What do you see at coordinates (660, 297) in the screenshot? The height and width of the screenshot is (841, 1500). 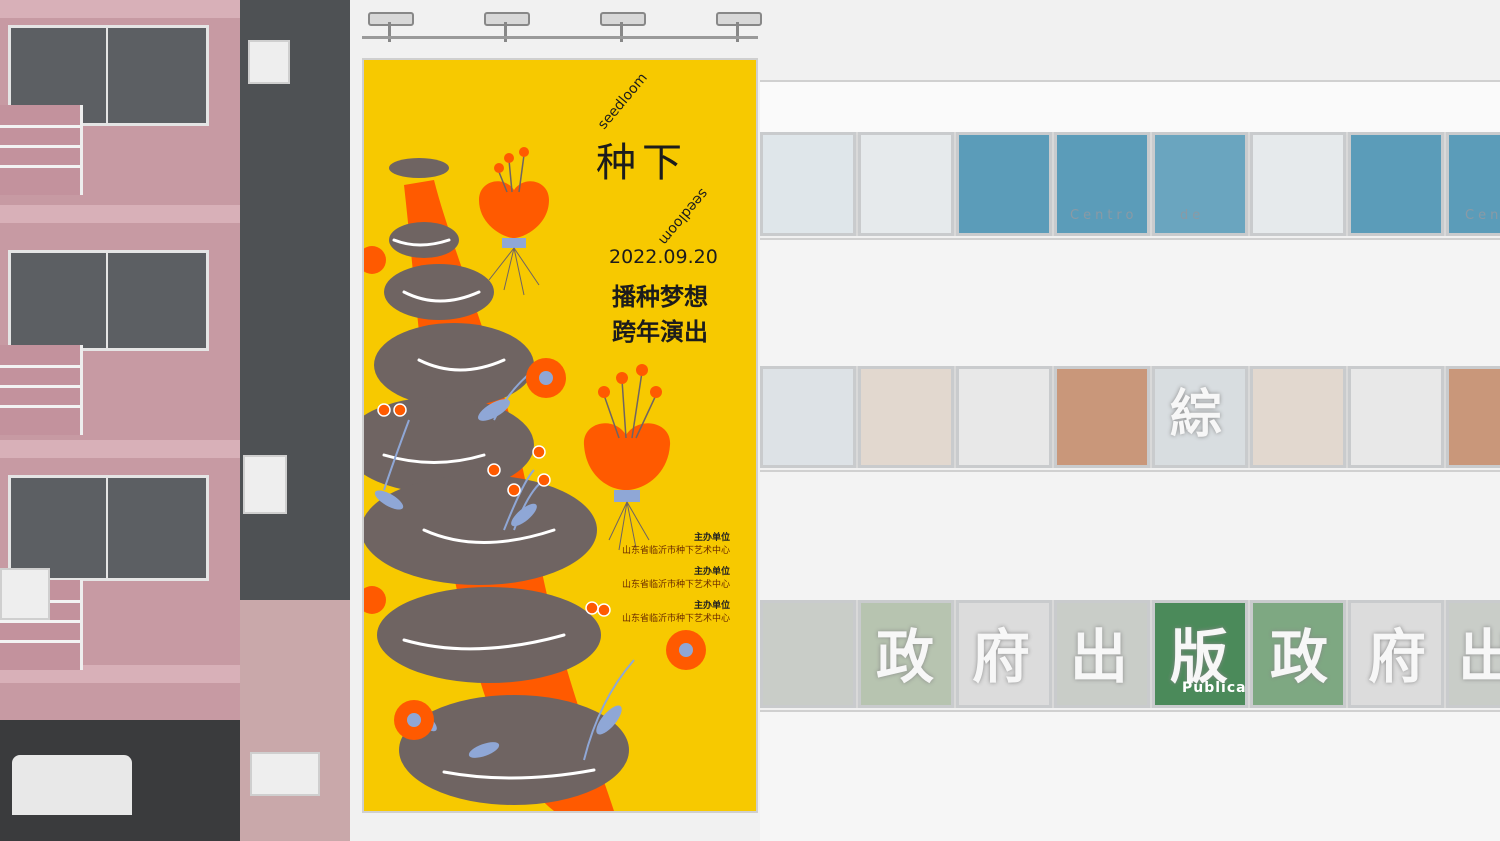 I see `slogan-line: 播种梦想` at bounding box center [660, 297].